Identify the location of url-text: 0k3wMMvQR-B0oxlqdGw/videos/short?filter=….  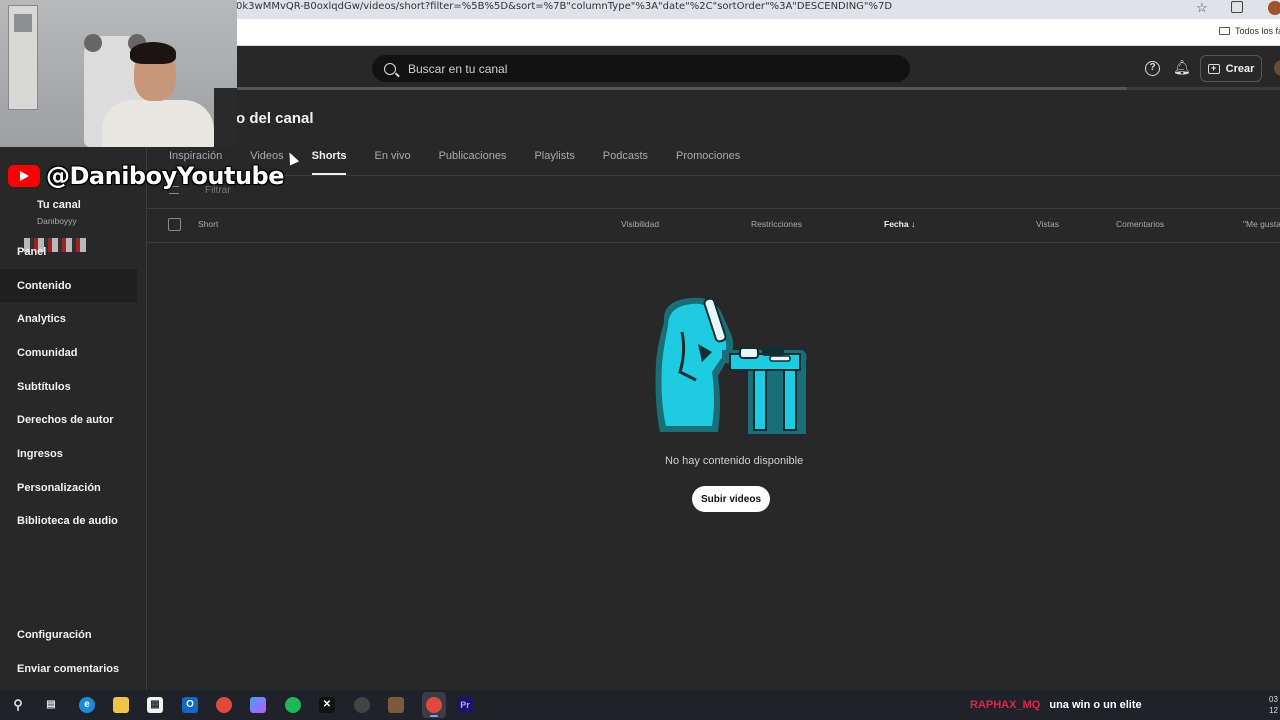
(564, 6).